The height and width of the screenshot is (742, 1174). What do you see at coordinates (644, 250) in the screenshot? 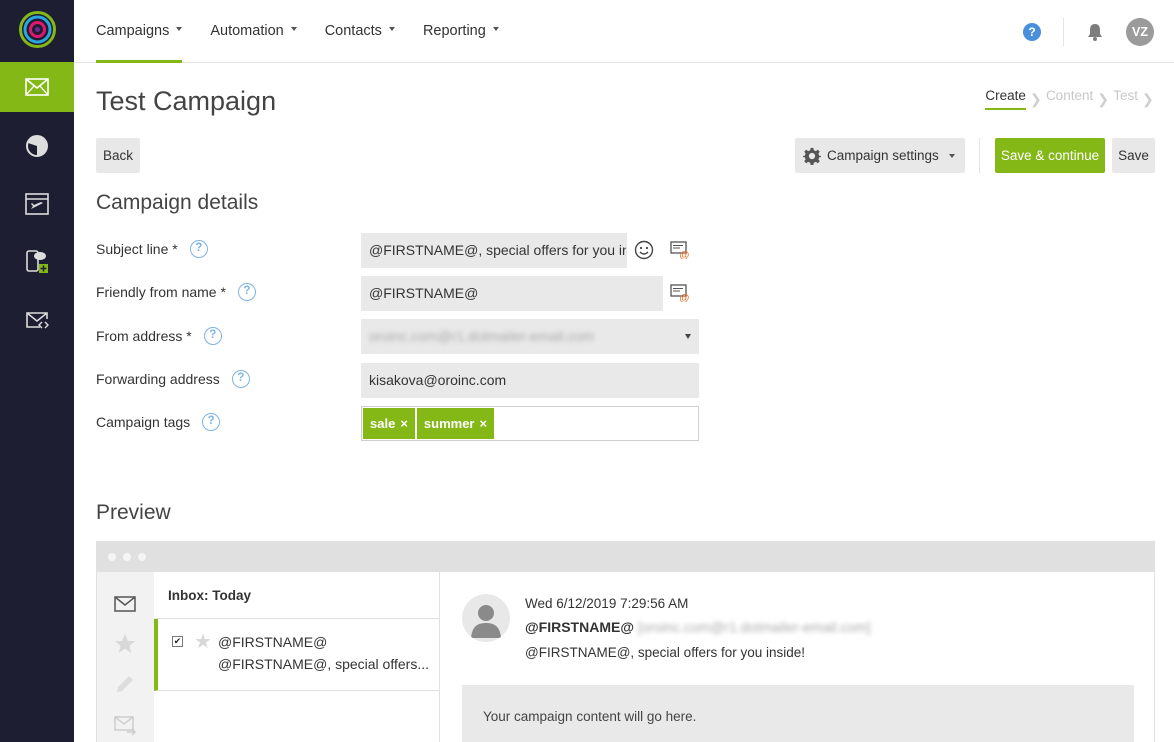
I see `emoji-icon` at bounding box center [644, 250].